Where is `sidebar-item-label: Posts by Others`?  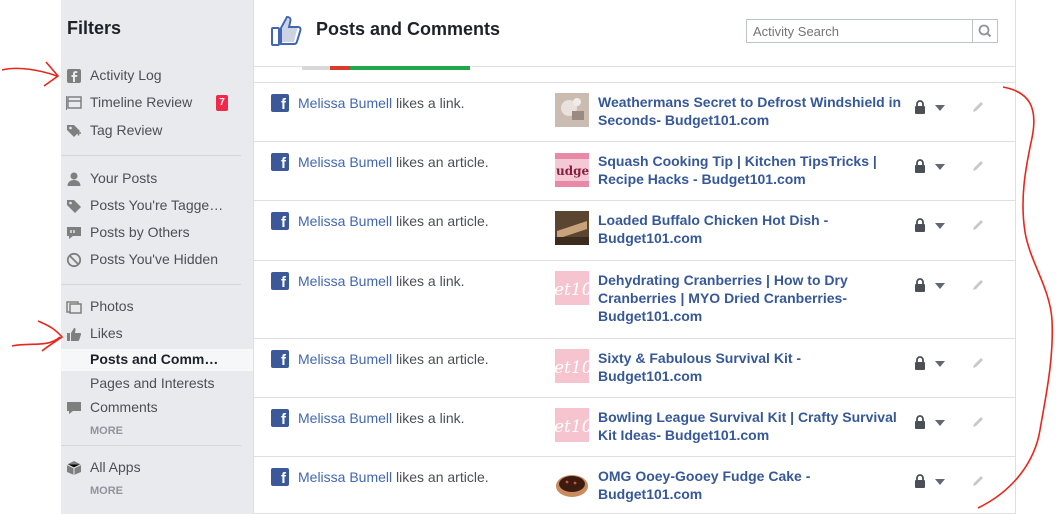
sidebar-item-label: Posts by Others is located at coordinates (140, 232).